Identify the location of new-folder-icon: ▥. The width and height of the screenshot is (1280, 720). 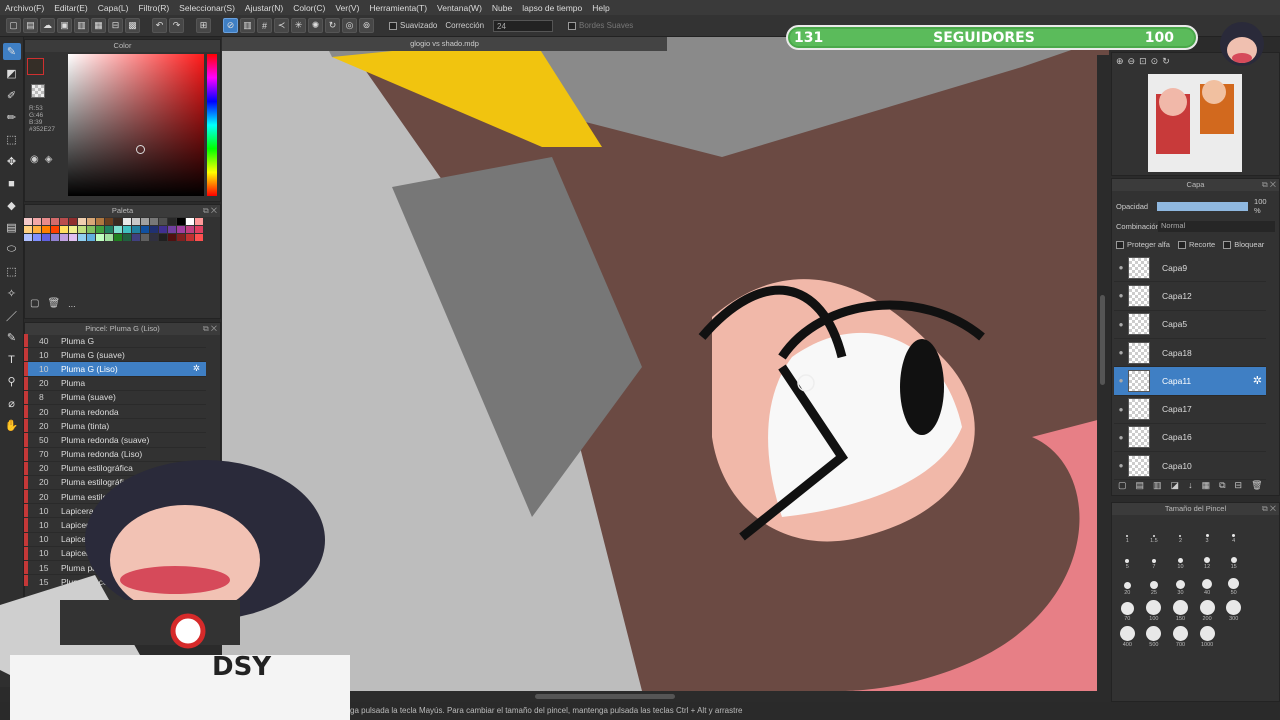
(1157, 485).